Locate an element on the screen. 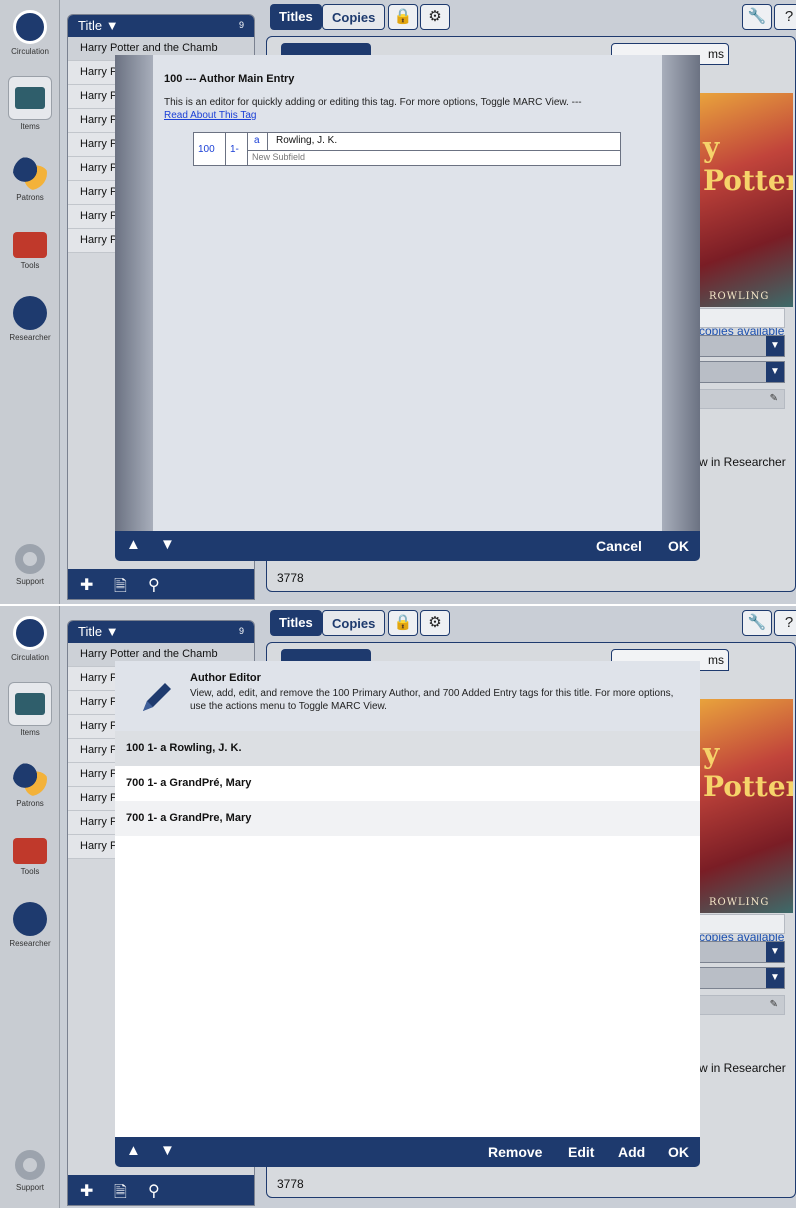 This screenshot has height=1208, width=796. marc-tag: 100 is located at coordinates (210, 149).